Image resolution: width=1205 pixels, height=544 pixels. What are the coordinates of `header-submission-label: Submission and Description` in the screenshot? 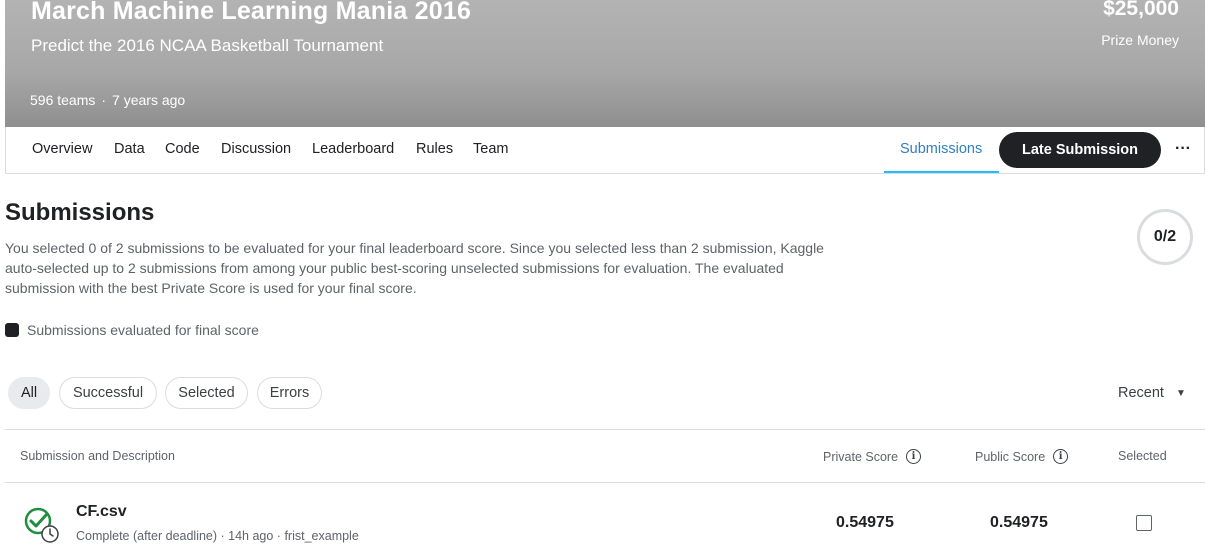 It's located at (97, 456).